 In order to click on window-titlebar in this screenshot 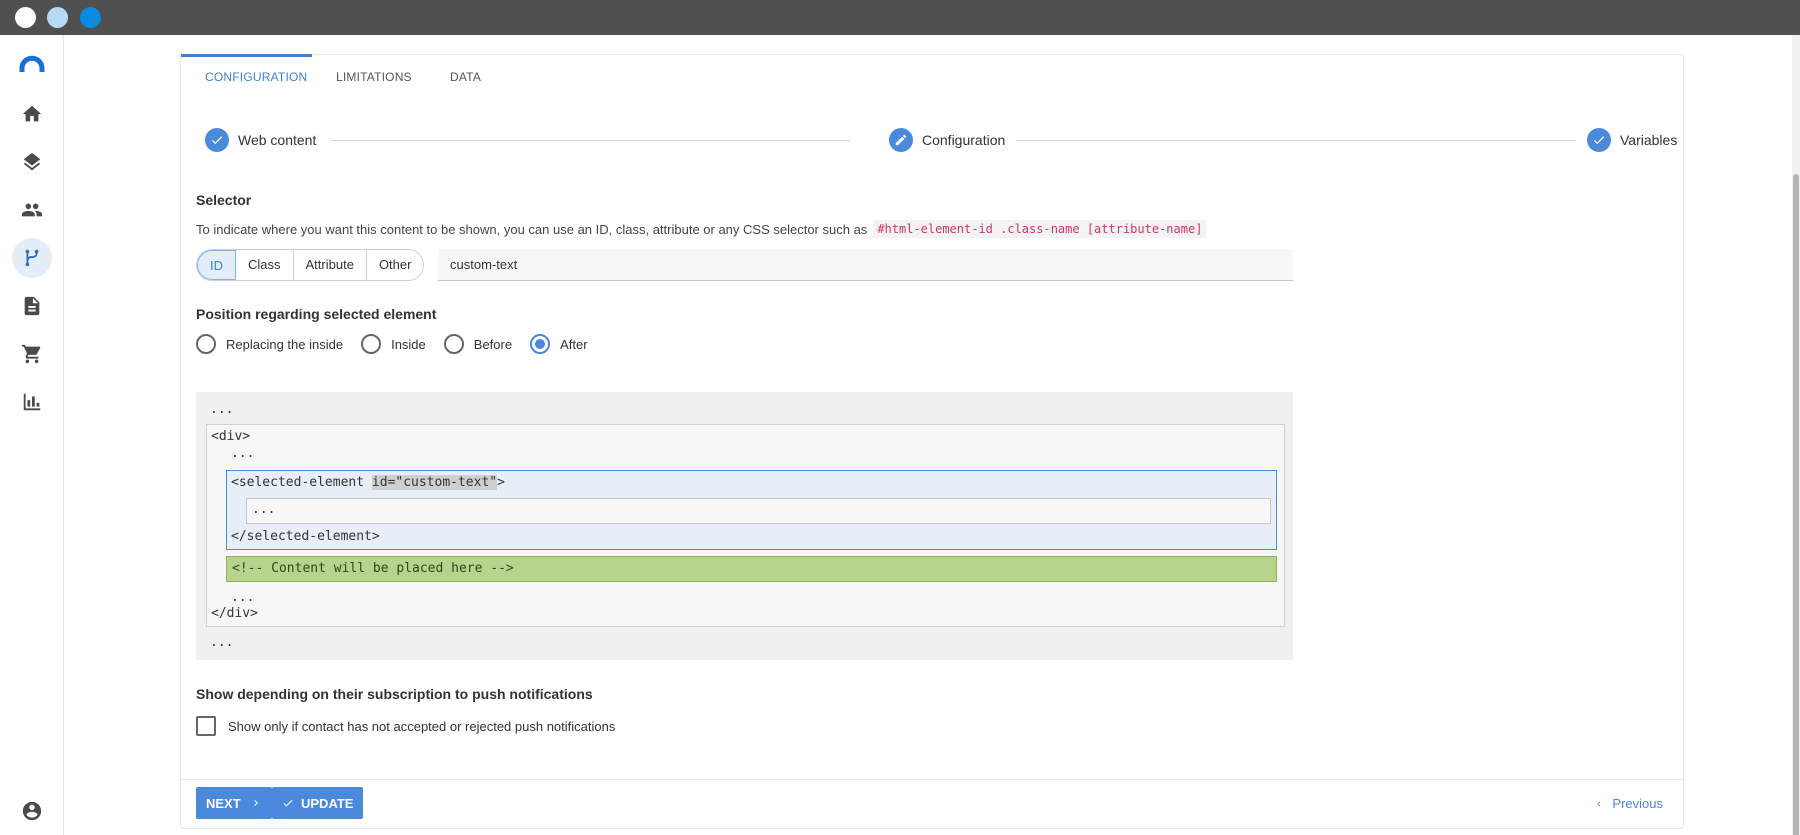, I will do `click(900, 17)`.